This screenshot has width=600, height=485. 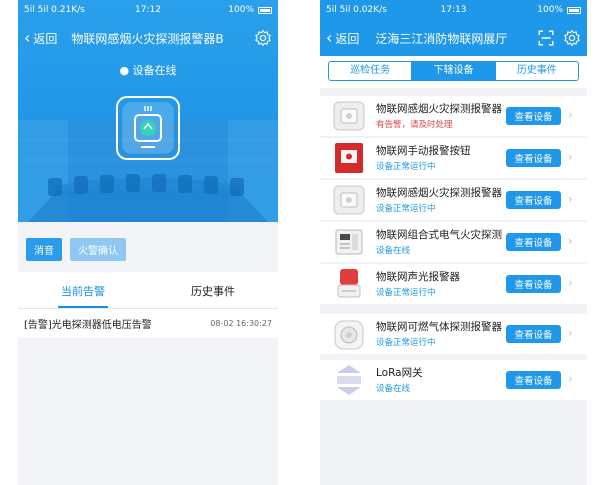 I want to click on status-bar: 5il 5il 0.02K/s 17:13 100%, so click(x=453, y=10).